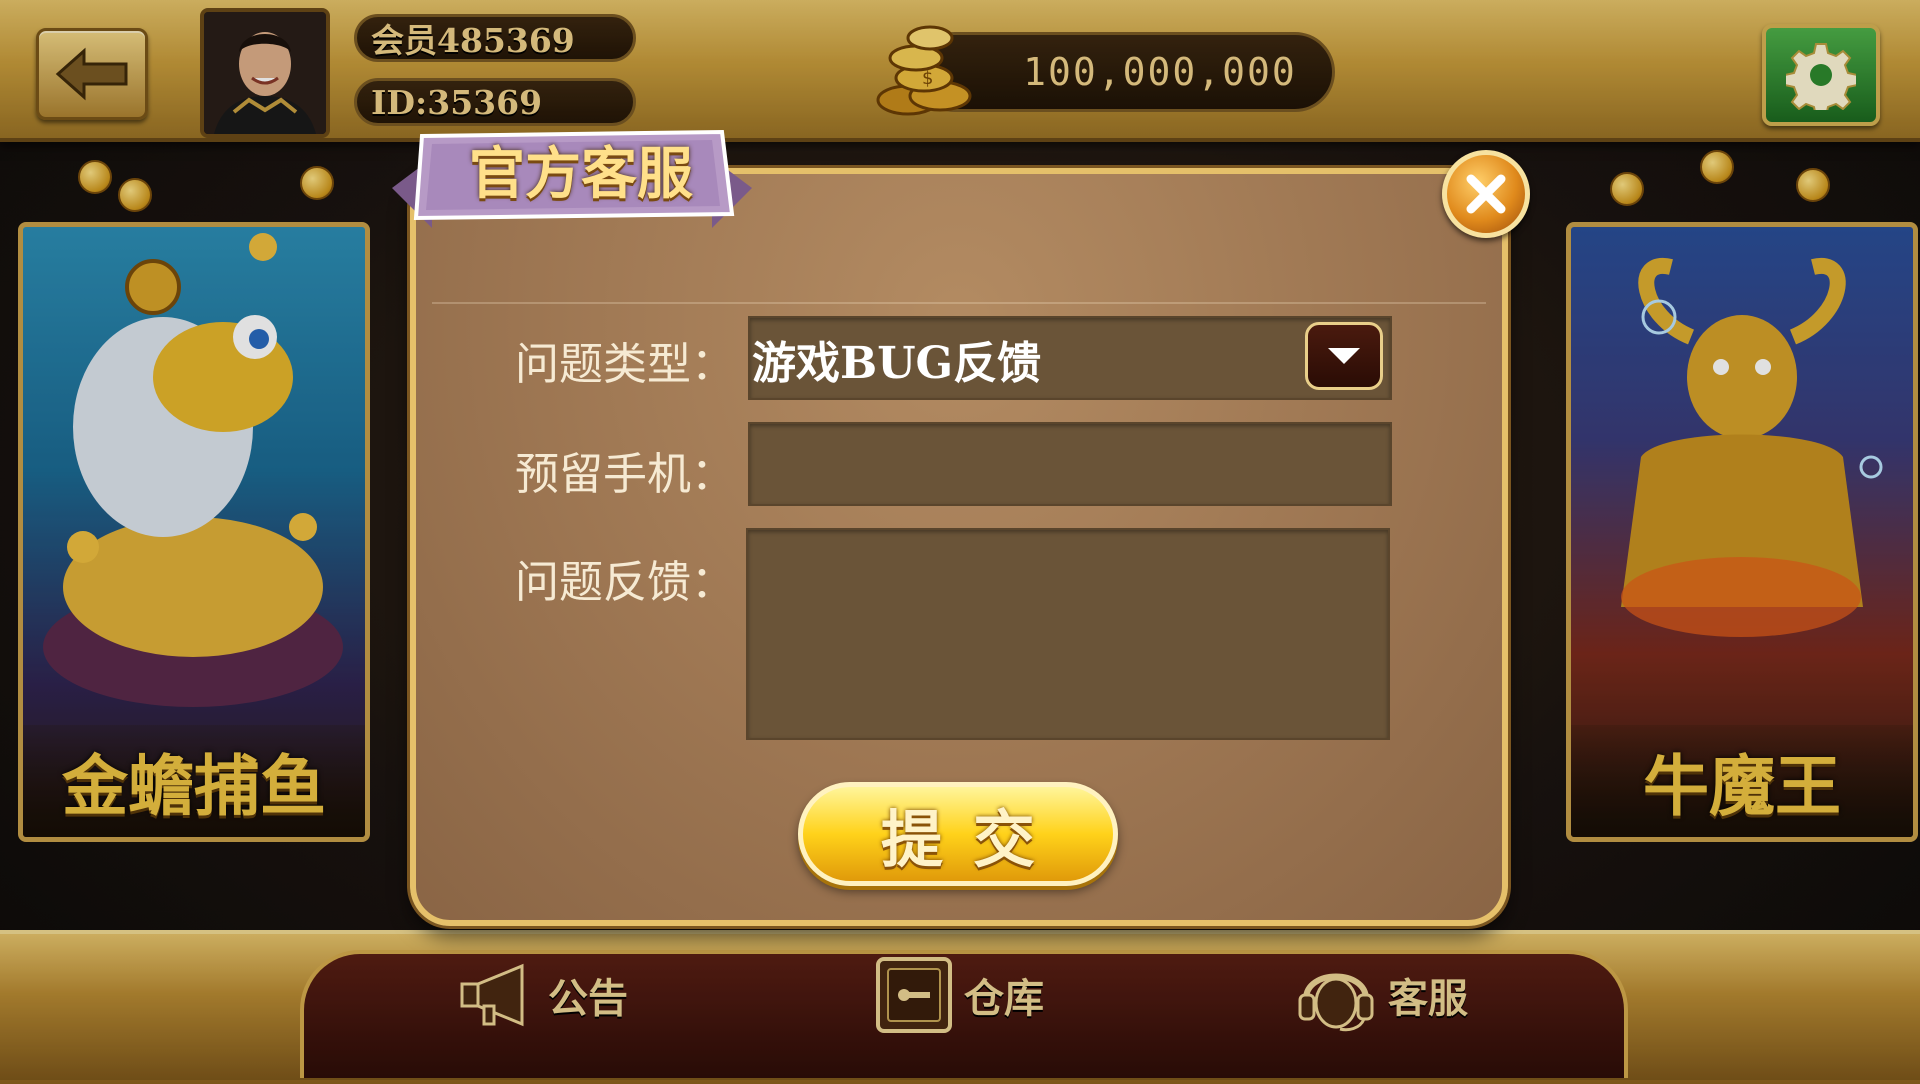 The width and height of the screenshot is (1920, 1084). Describe the element at coordinates (581, 174) in the screenshot. I see `dialog-title: 官方客服` at that location.